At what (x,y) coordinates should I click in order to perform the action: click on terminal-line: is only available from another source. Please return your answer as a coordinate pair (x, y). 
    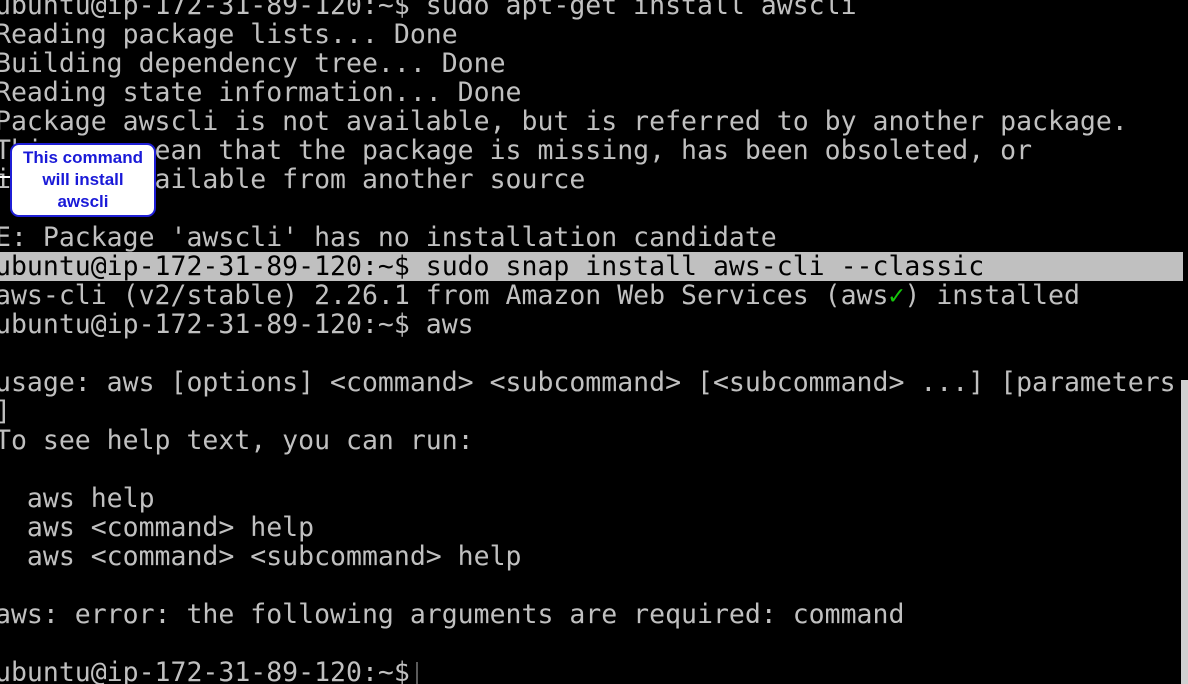
    Looking at the image, I should click on (293, 179).